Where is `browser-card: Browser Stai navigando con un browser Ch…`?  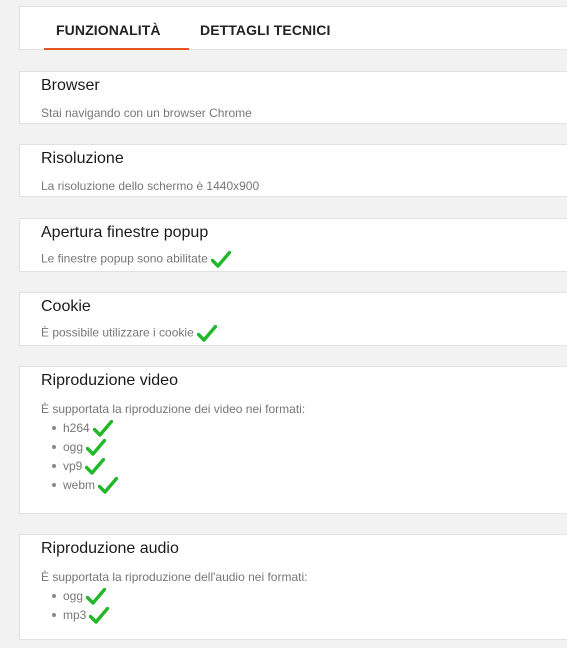
browser-card: Browser Stai navigando con un browser Ch… is located at coordinates (293, 97).